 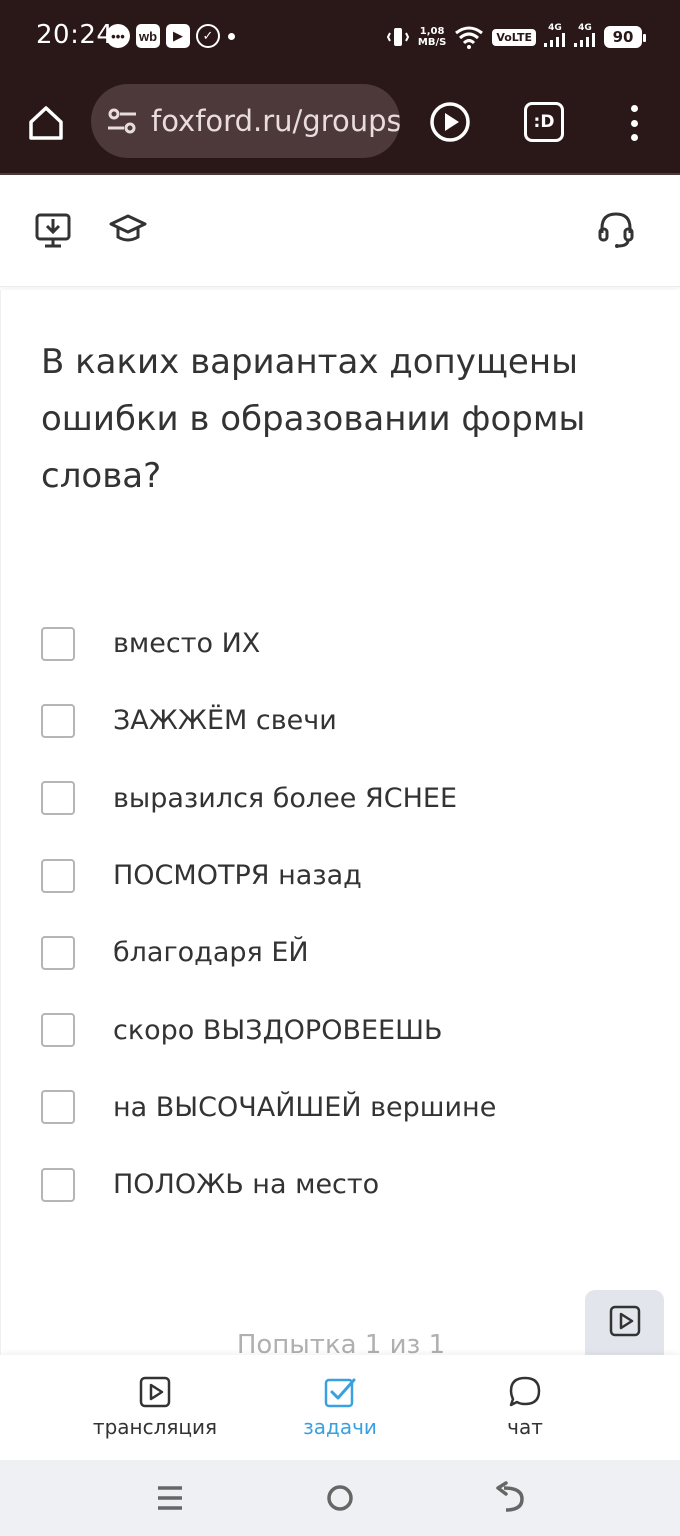 I want to click on status-time: 20:24, so click(x=75, y=35).